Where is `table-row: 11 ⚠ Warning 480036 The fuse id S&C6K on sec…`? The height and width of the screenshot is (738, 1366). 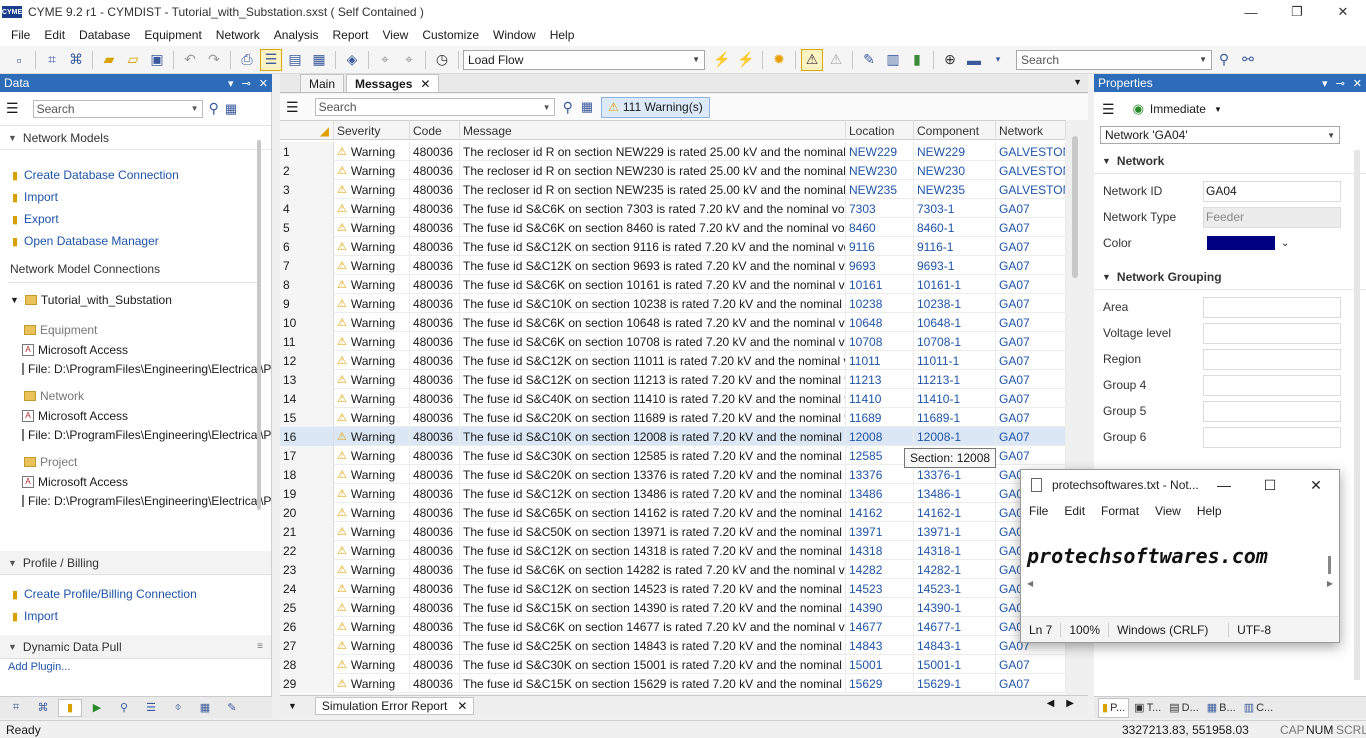
table-row: 11 ⚠ Warning 480036 The fuse id S&C6K on sec… is located at coordinates (673, 341).